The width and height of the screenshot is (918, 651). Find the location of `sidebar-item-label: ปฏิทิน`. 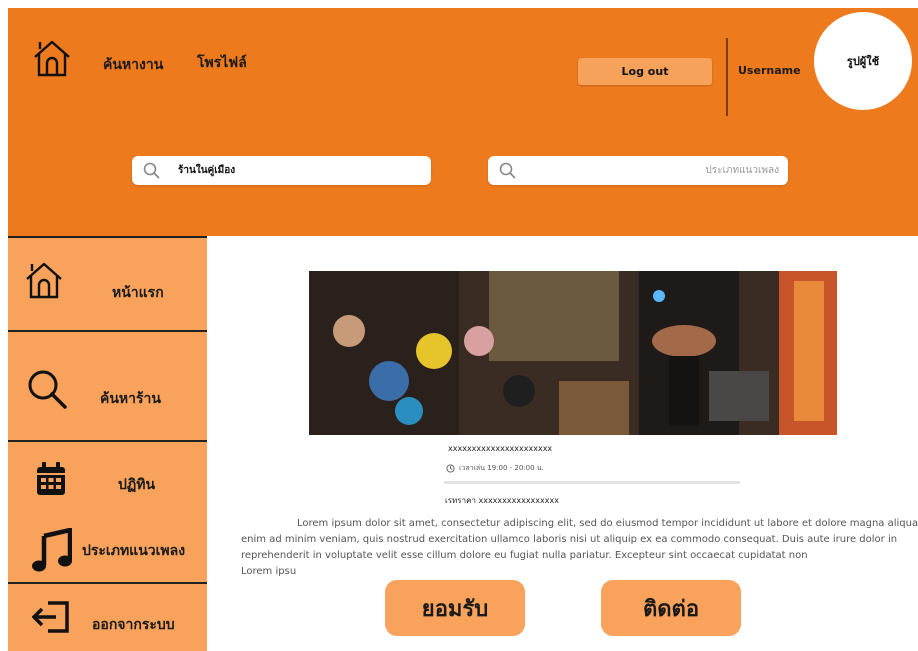

sidebar-item-label: ปฏิทิน is located at coordinates (137, 485).